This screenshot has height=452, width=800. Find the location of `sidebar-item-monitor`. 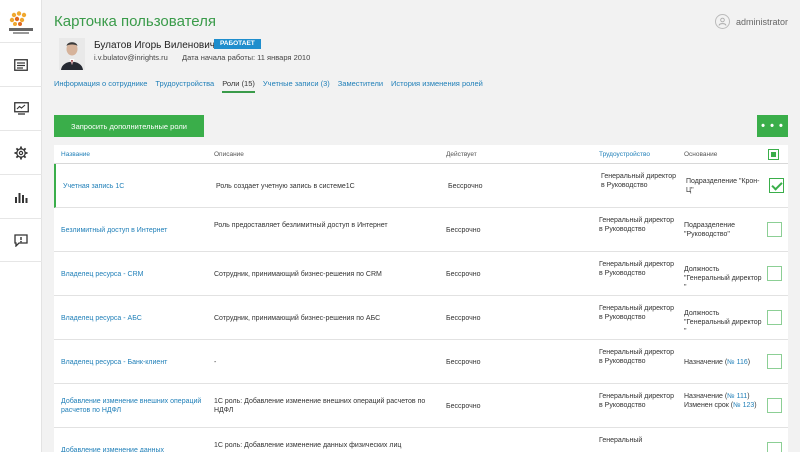

sidebar-item-monitor is located at coordinates (21, 108).